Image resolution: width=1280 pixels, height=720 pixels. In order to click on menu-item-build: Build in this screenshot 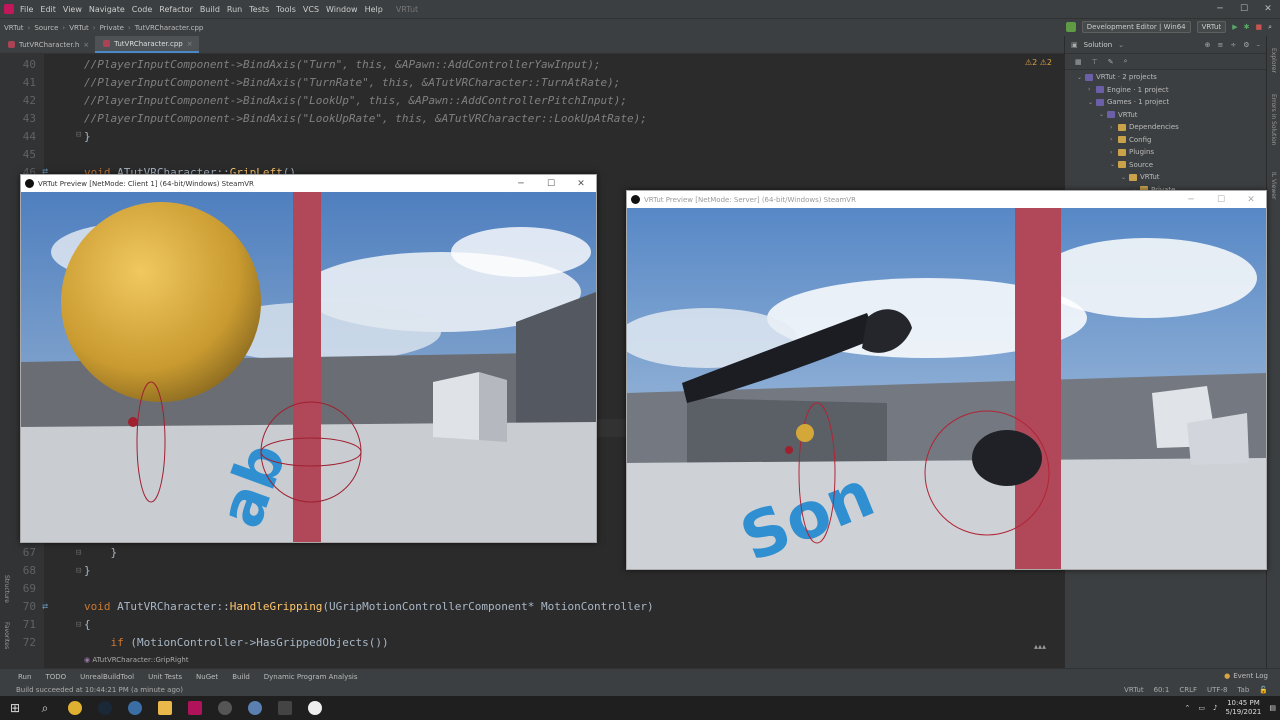, I will do `click(210, 9)`.